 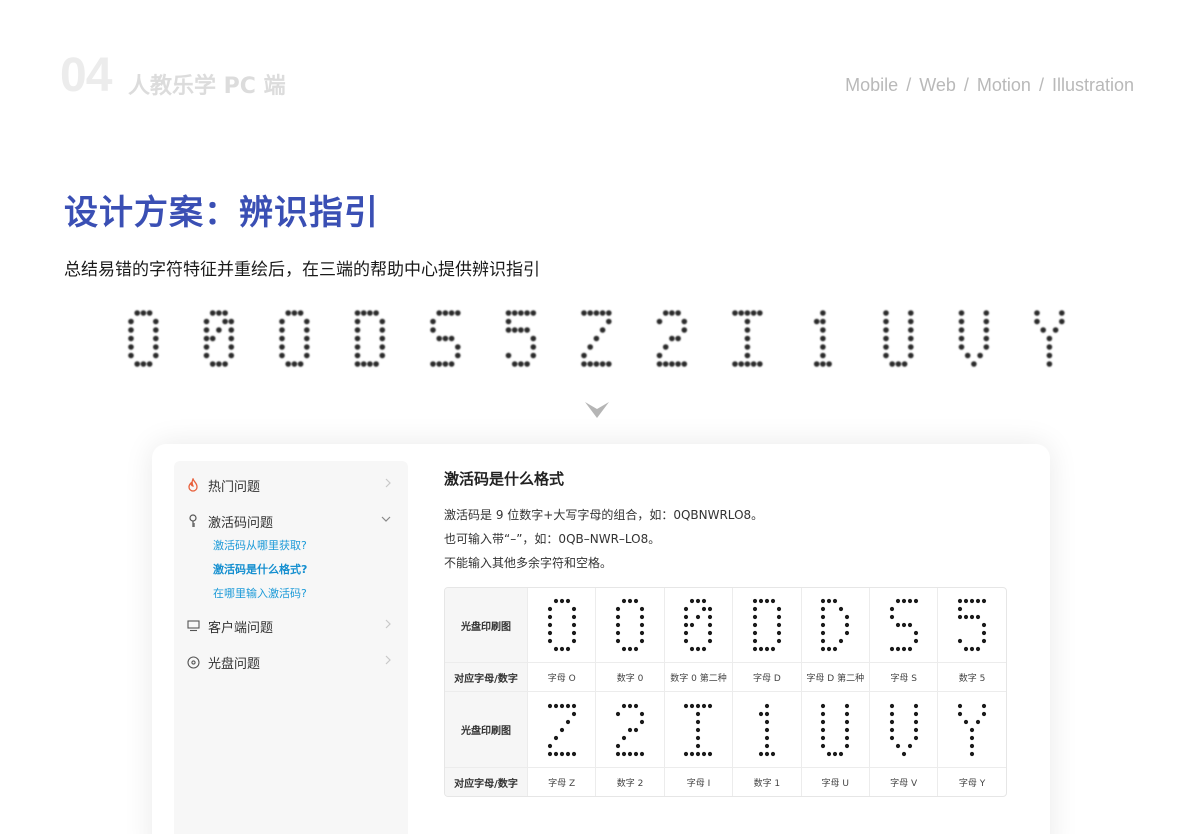 I want to click on glyph-cell, so click(x=902, y=729).